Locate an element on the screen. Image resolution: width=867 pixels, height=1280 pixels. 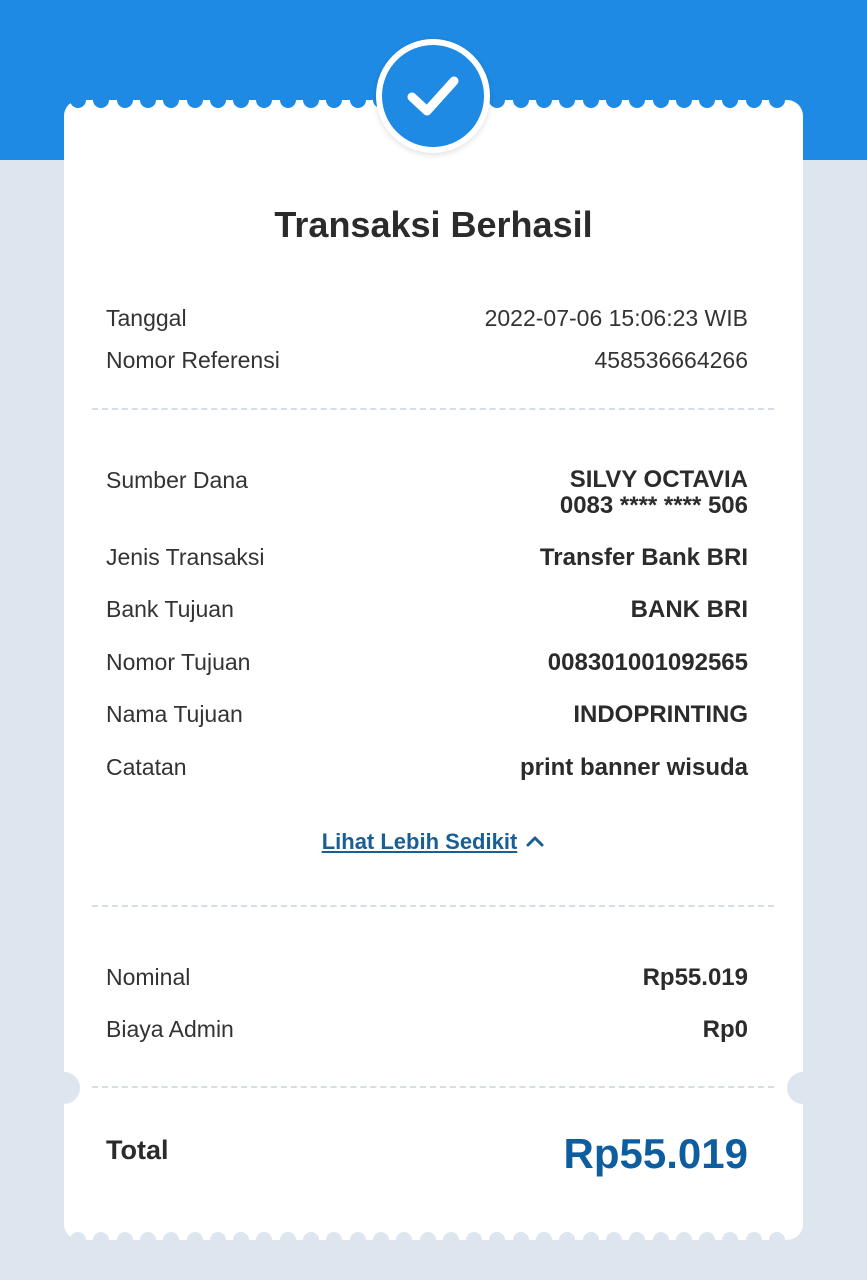
destination-number-row: Nomor Tujuan 008301001092565 is located at coordinates (427, 663).